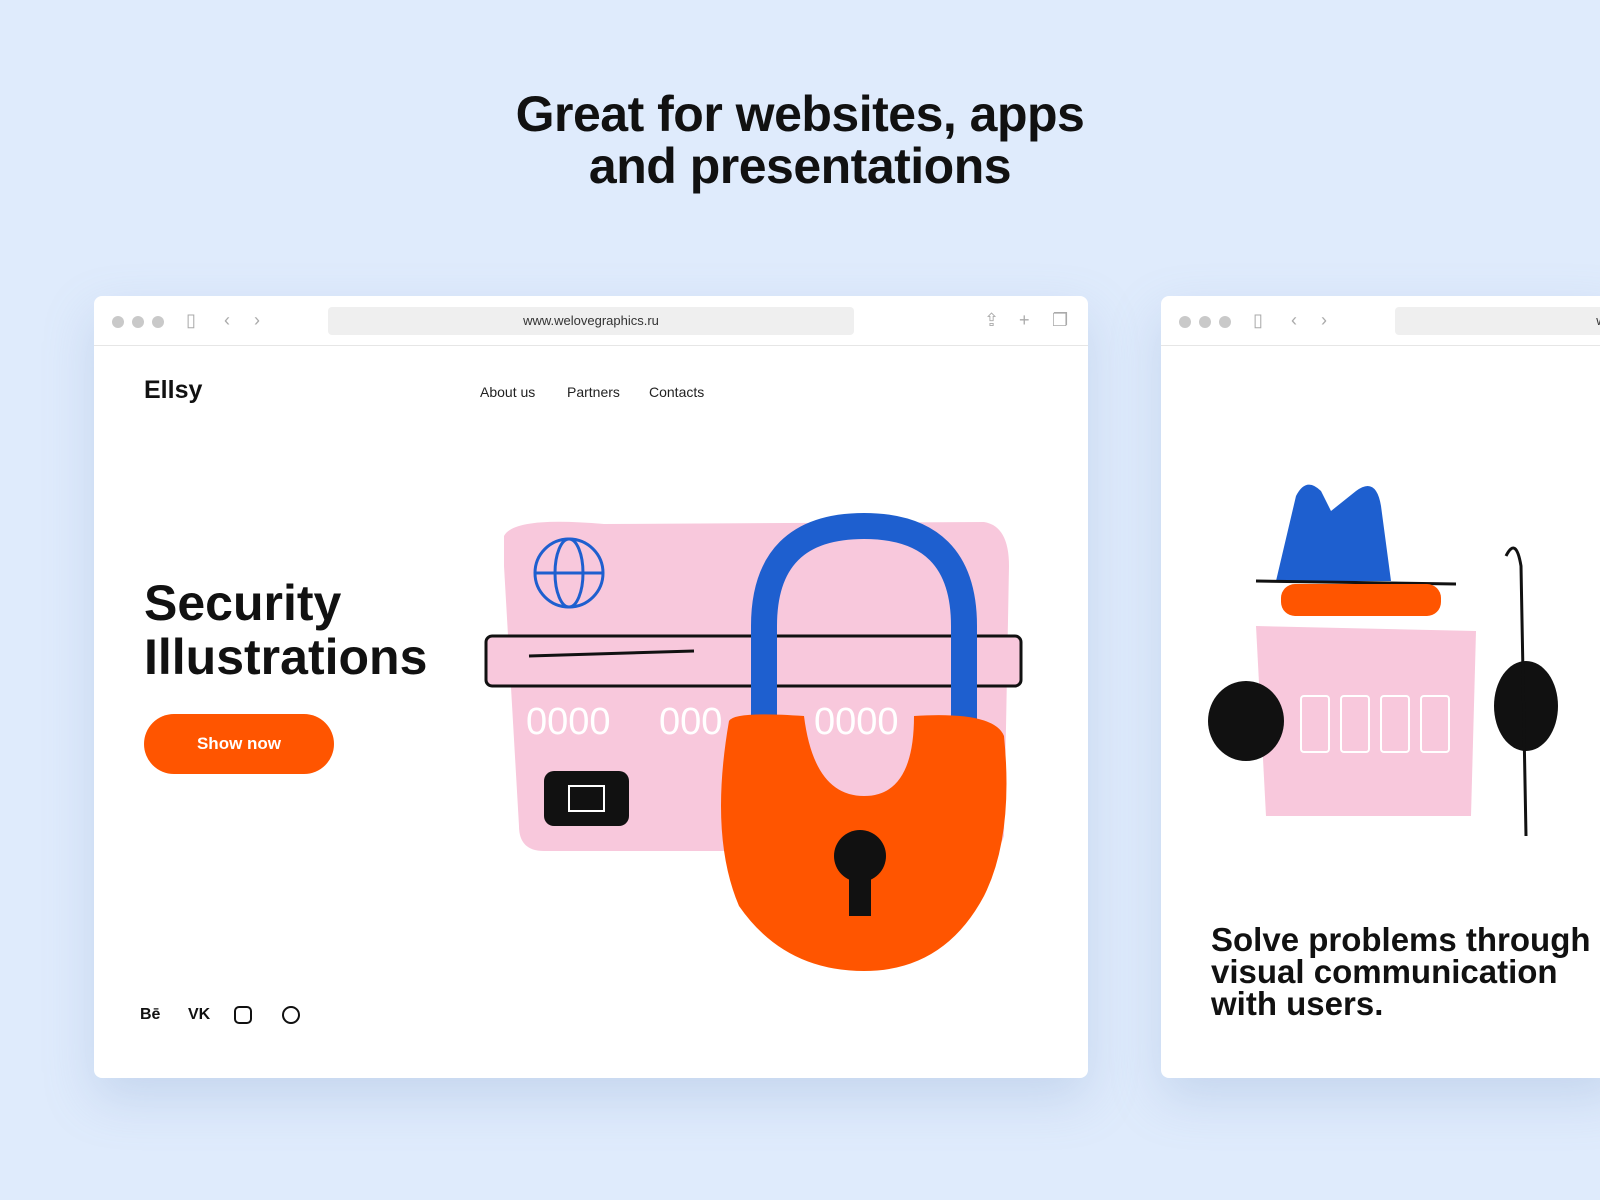 This screenshot has height=1200, width=1600. What do you see at coordinates (1024, 320) in the screenshot?
I see `new-tab-icon: +` at bounding box center [1024, 320].